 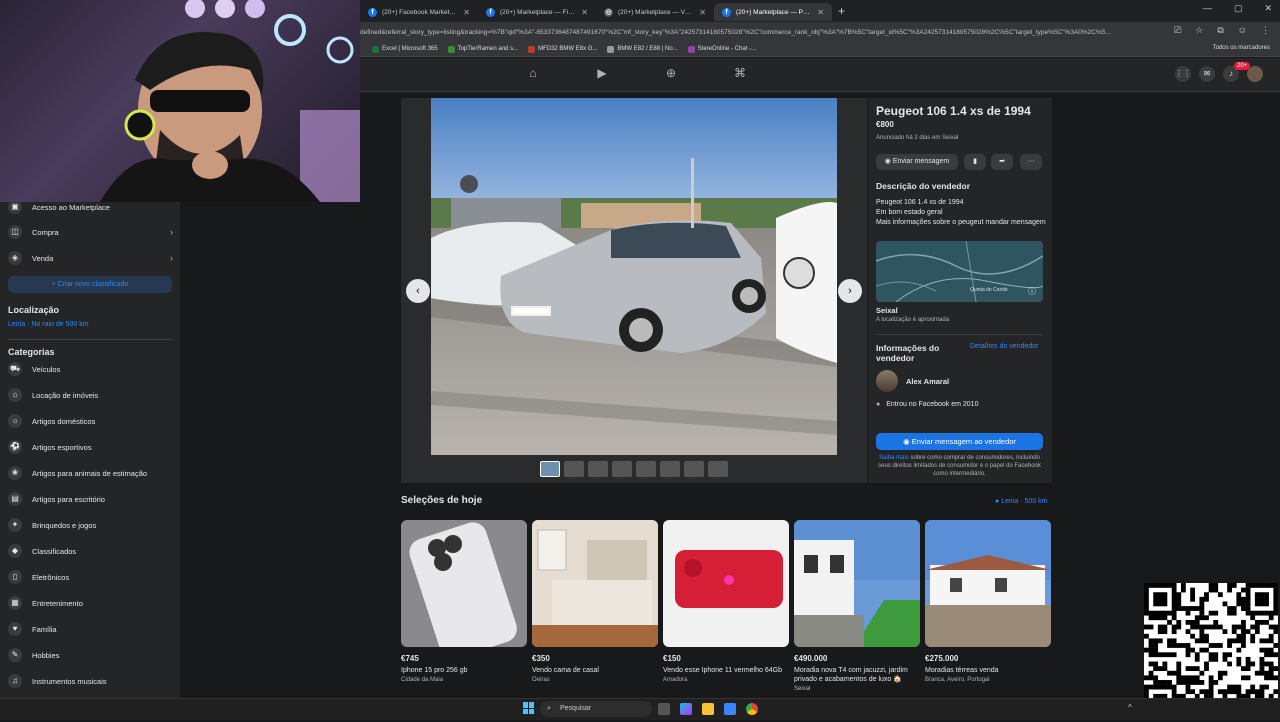 I want to click on category-entertainment: ▦ Entretenimento, so click(x=90, y=603).